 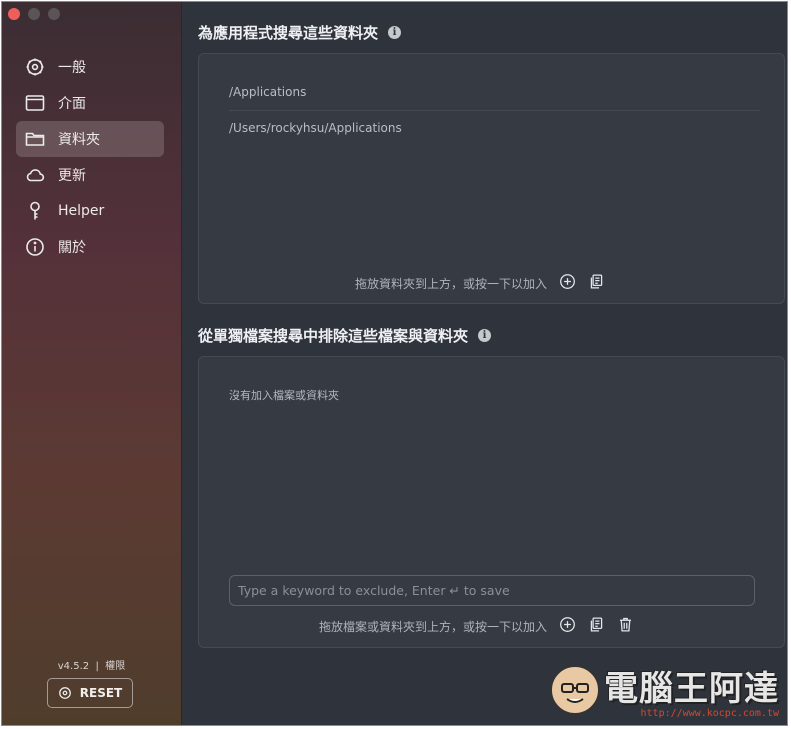 What do you see at coordinates (64, 693) in the screenshot?
I see `reset-gear-icon` at bounding box center [64, 693].